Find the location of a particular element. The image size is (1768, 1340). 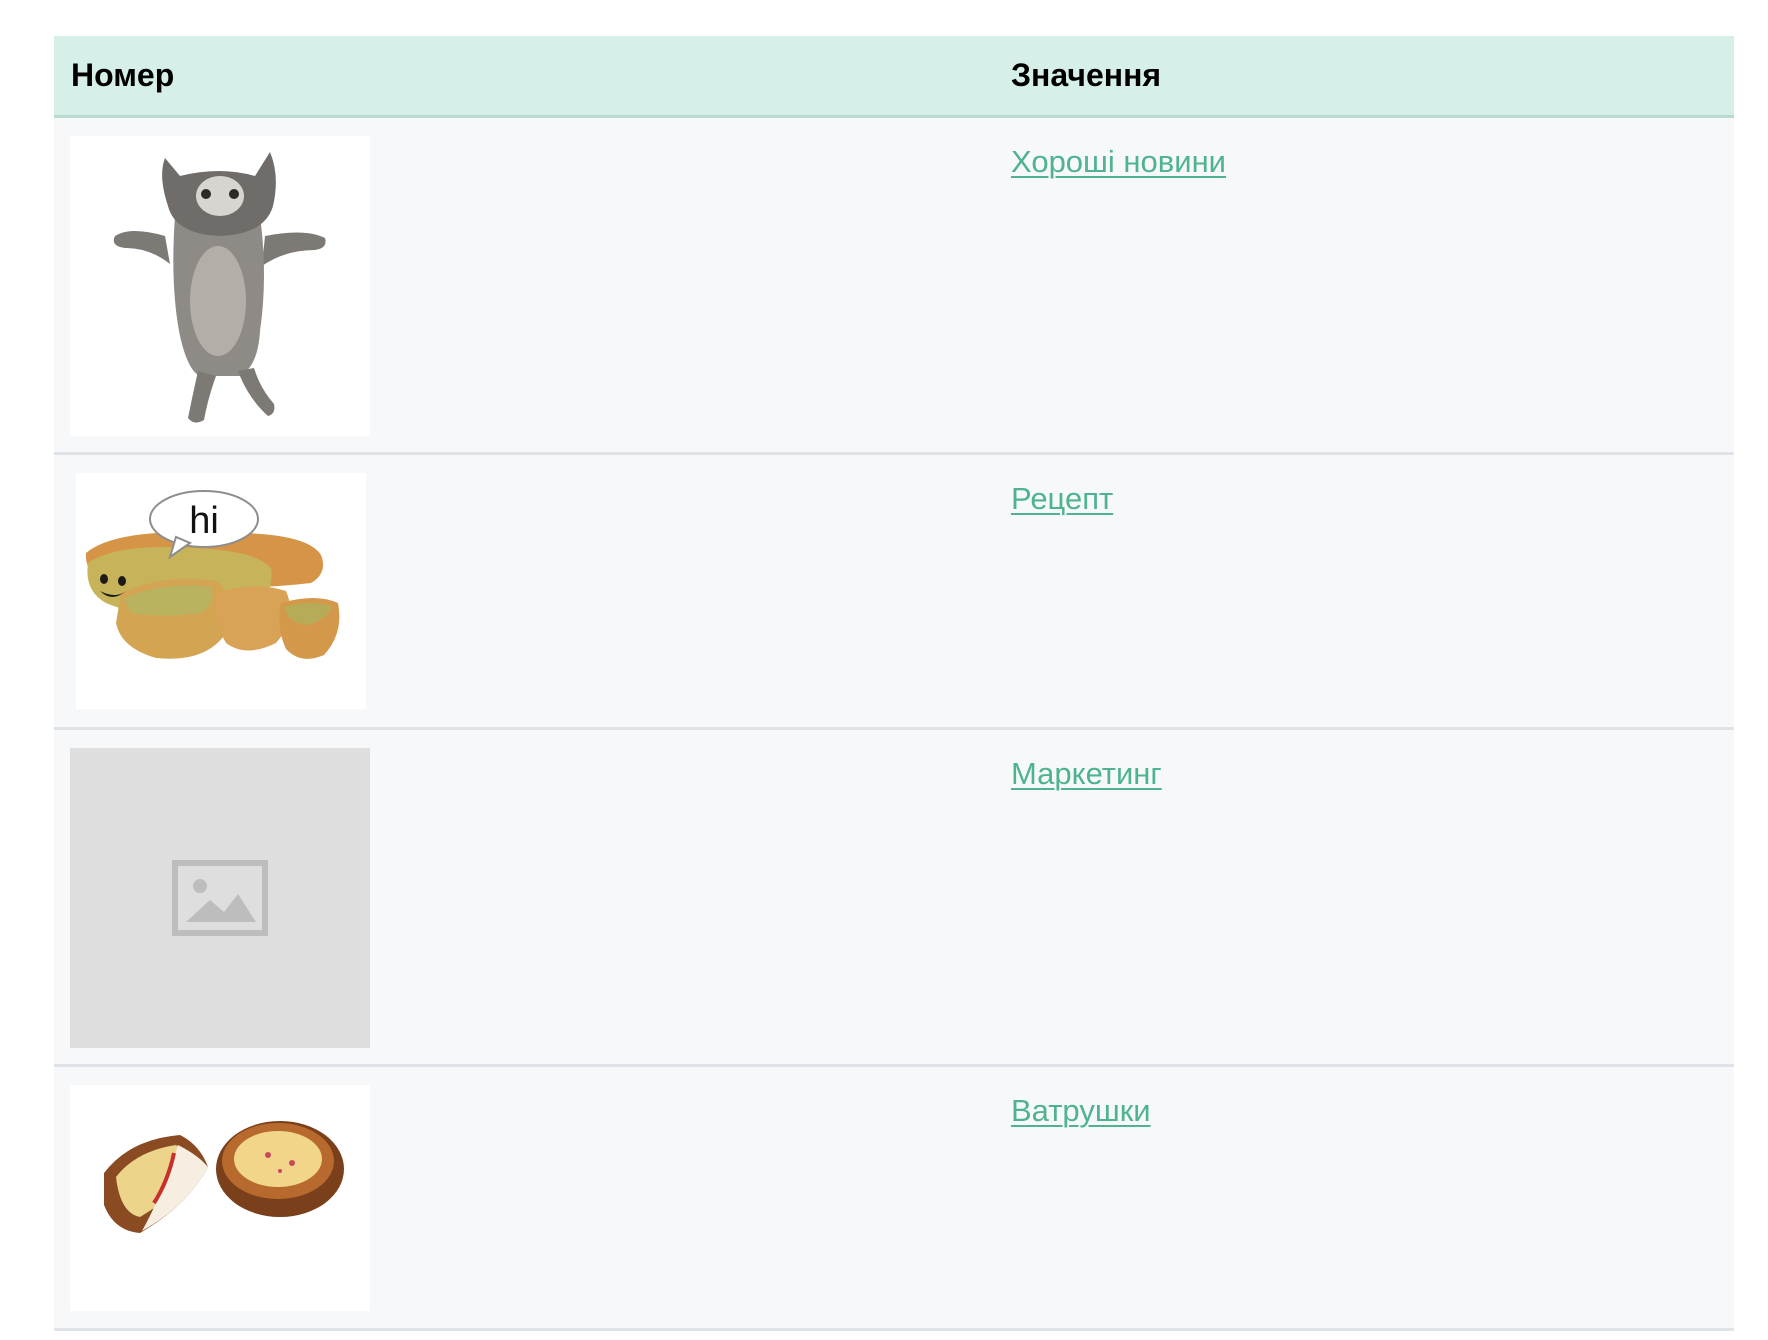

row-link-good-news: Хороші новини is located at coordinates (1118, 161).